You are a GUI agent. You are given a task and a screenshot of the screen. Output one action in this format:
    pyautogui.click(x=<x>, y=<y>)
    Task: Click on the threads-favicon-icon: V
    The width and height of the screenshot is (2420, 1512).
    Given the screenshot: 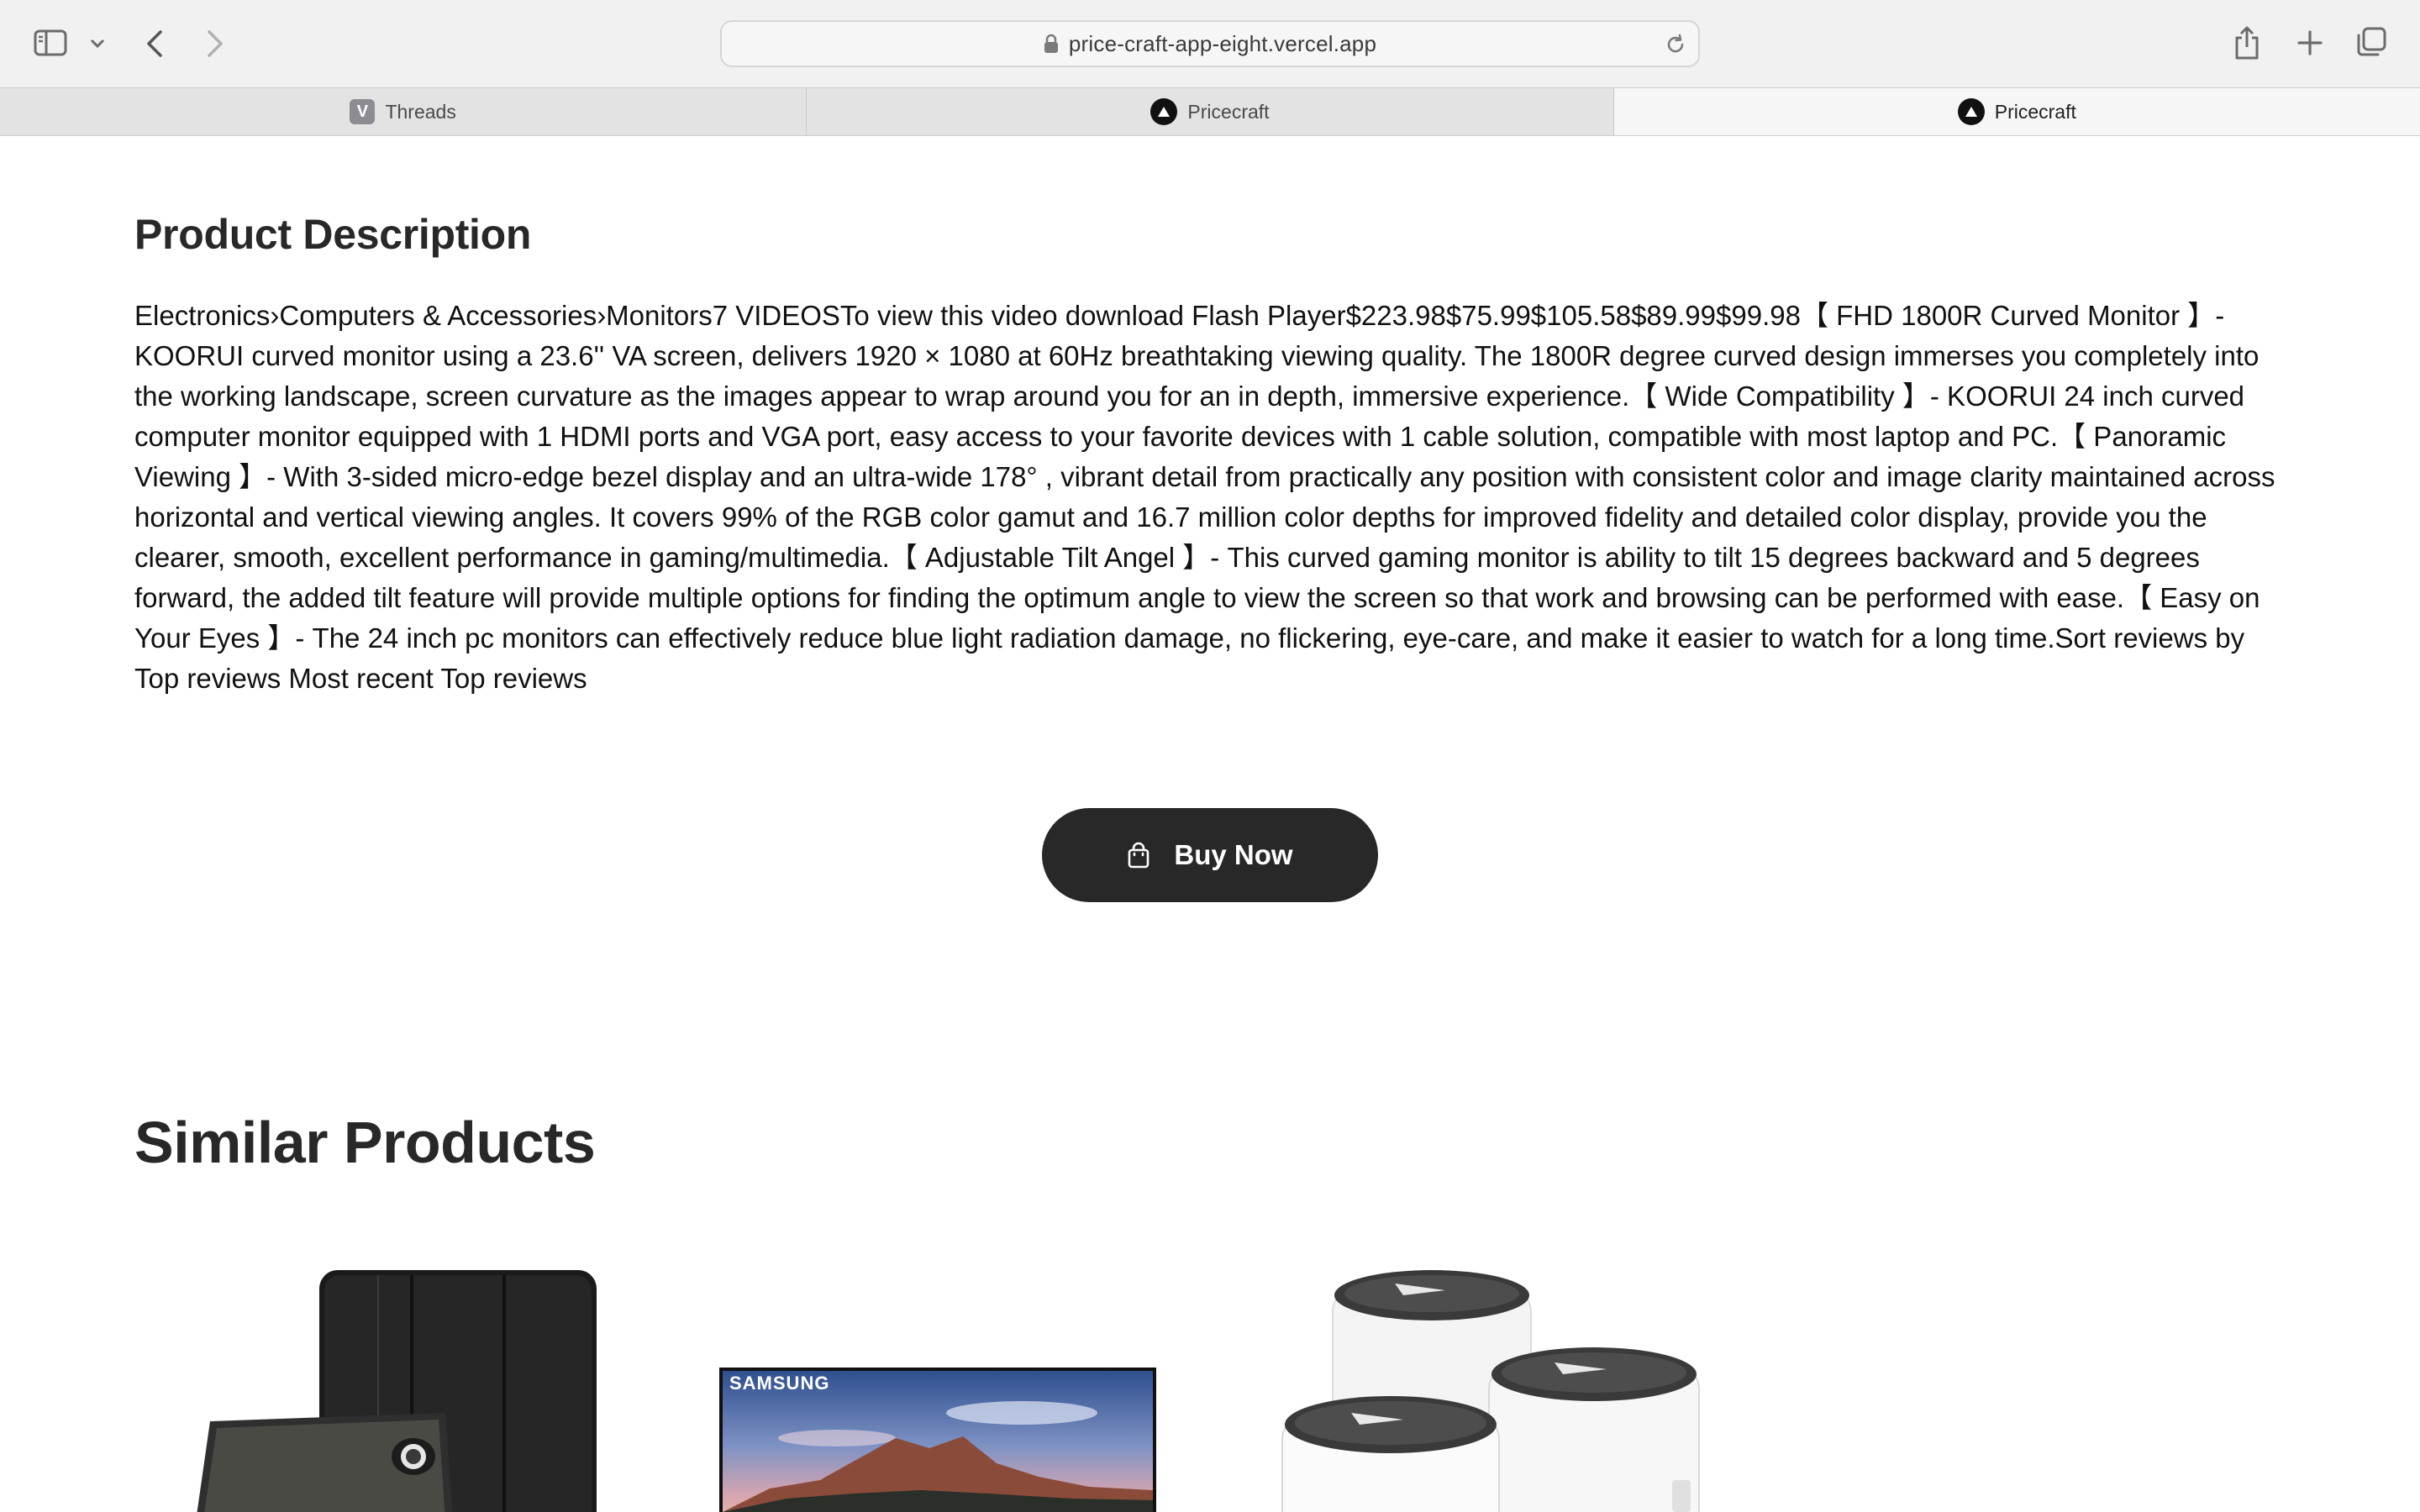 What is the action you would take?
    pyautogui.click(x=363, y=111)
    